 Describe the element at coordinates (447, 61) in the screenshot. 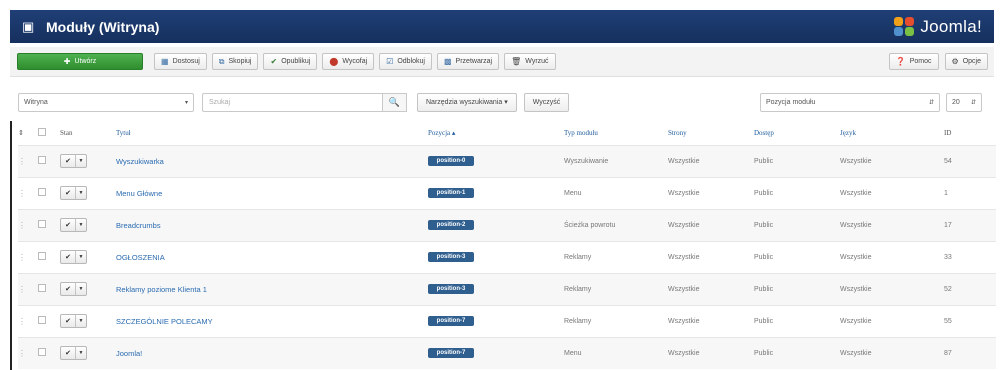

I see `batch-icon: ▩` at that location.